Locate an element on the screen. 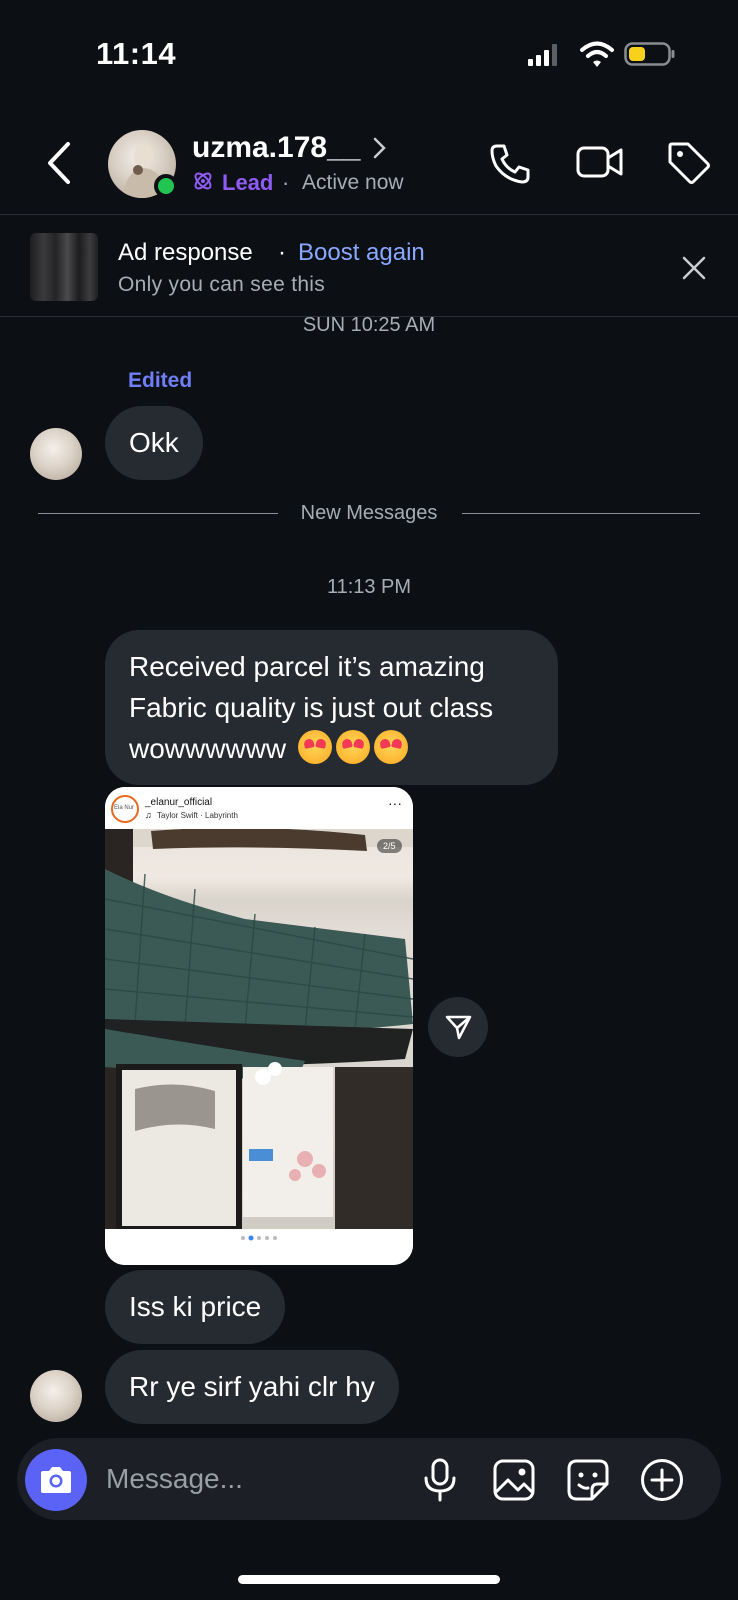  camera-icon is located at coordinates (56, 1480).